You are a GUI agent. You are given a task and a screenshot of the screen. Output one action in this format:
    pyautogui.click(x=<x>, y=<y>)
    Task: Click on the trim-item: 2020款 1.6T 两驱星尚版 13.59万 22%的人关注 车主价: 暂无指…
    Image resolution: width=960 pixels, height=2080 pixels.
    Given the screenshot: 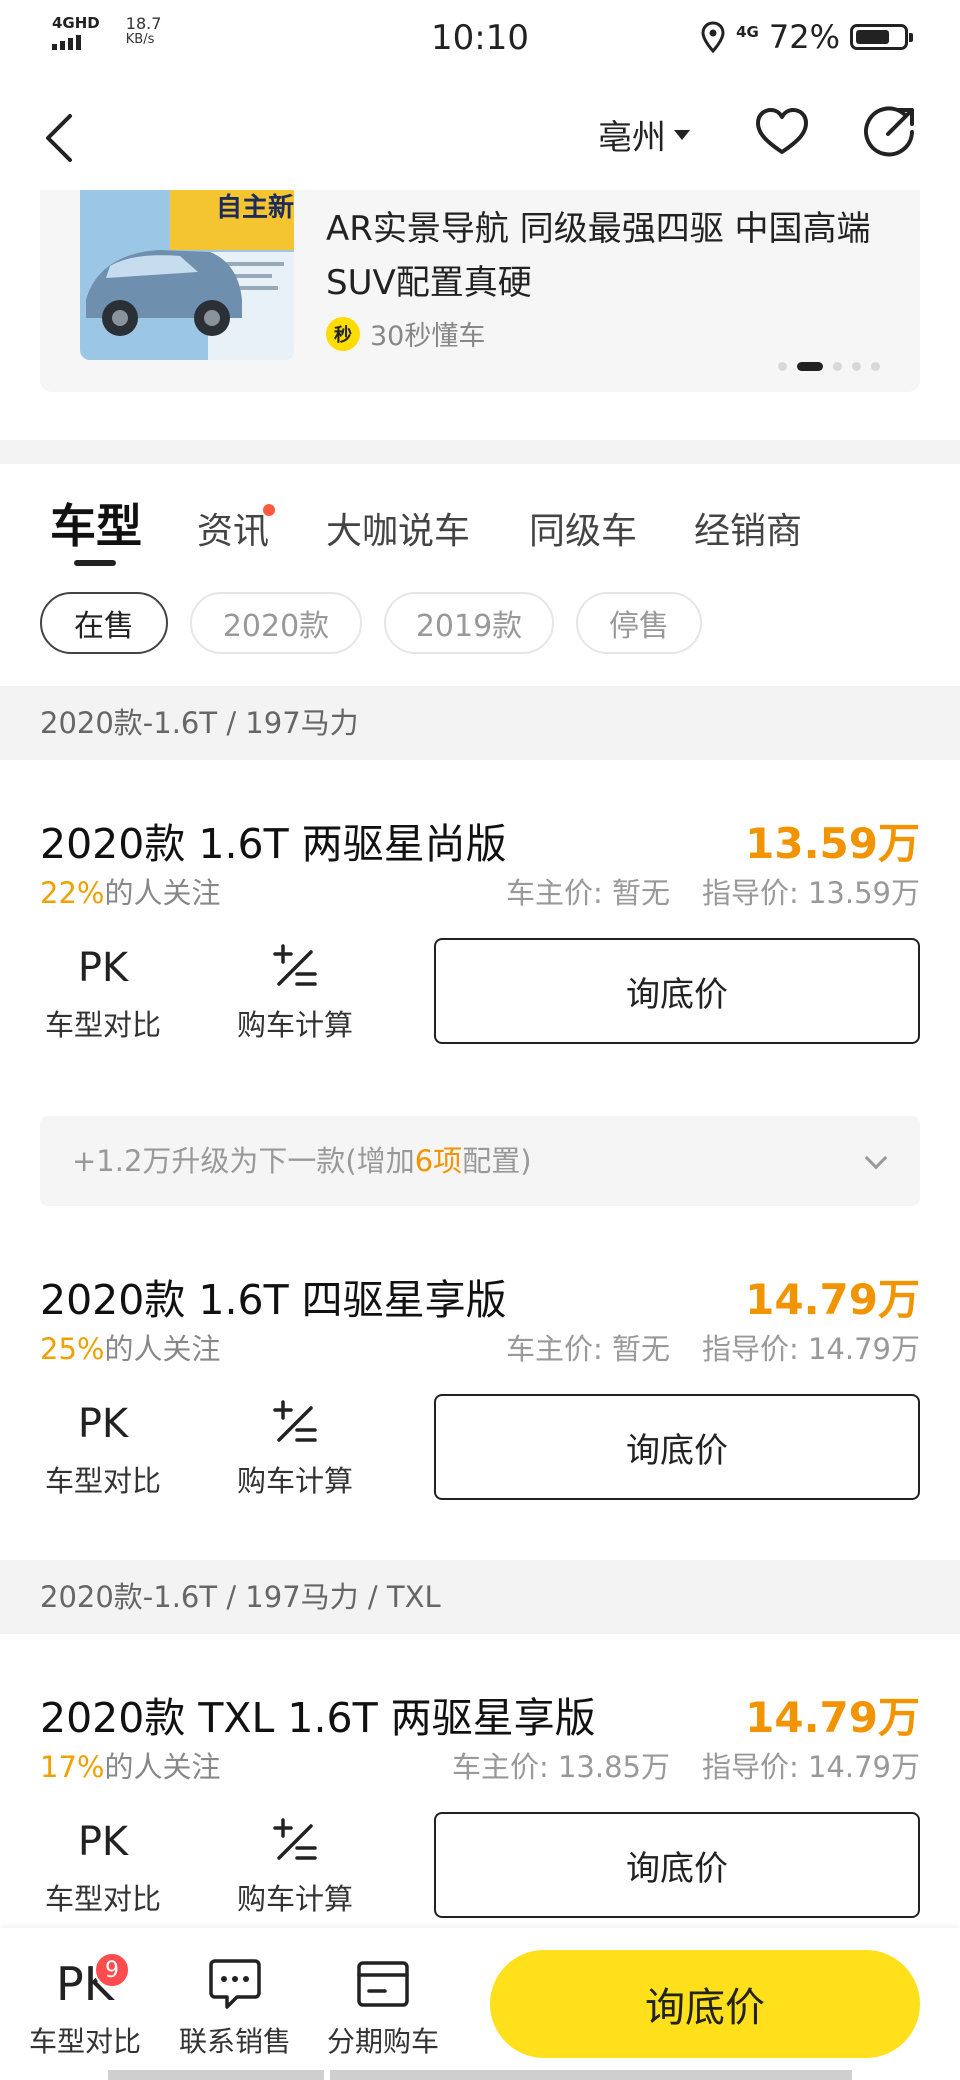 What is the action you would take?
    pyautogui.click(x=480, y=960)
    